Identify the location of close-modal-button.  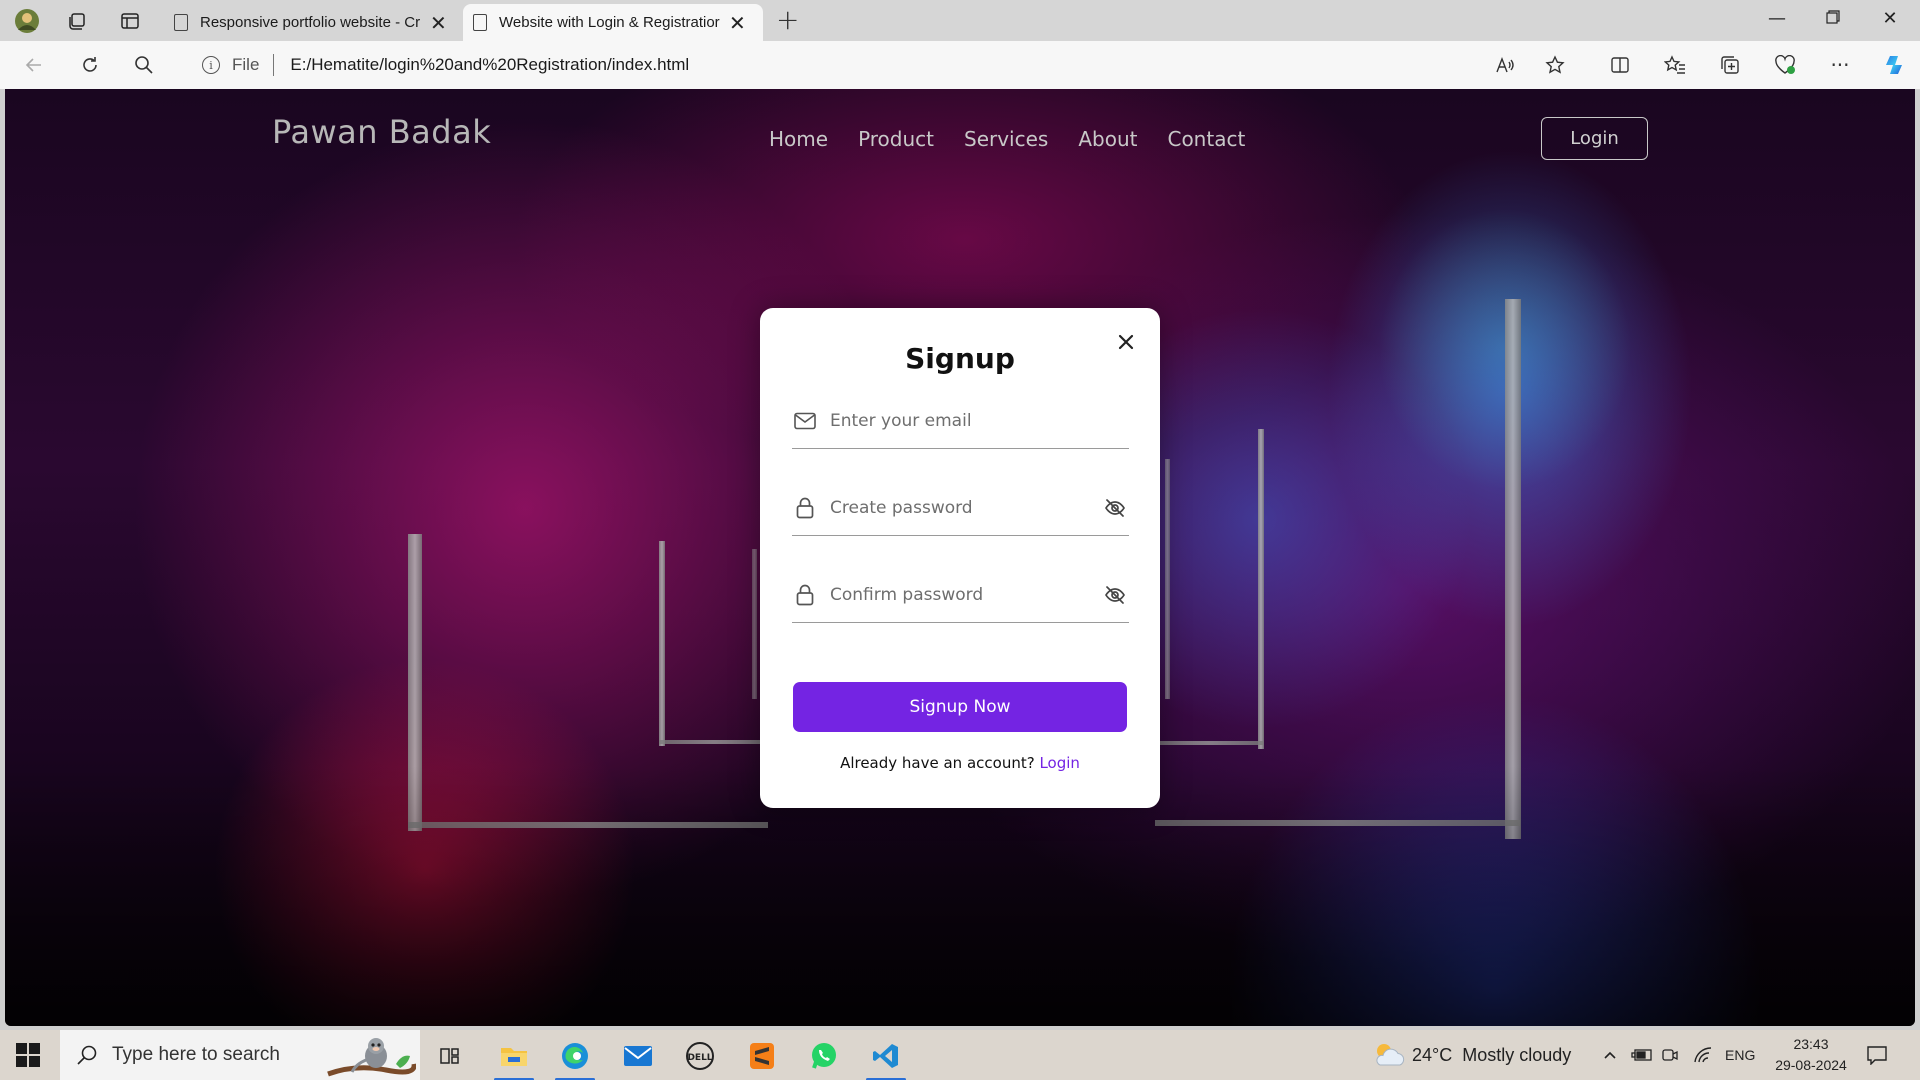
(1126, 342).